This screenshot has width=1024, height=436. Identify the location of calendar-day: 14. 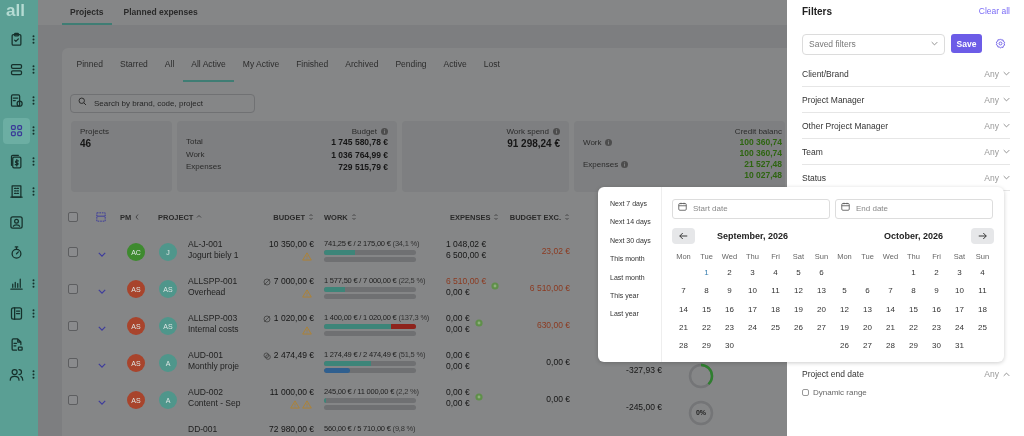
(683, 309).